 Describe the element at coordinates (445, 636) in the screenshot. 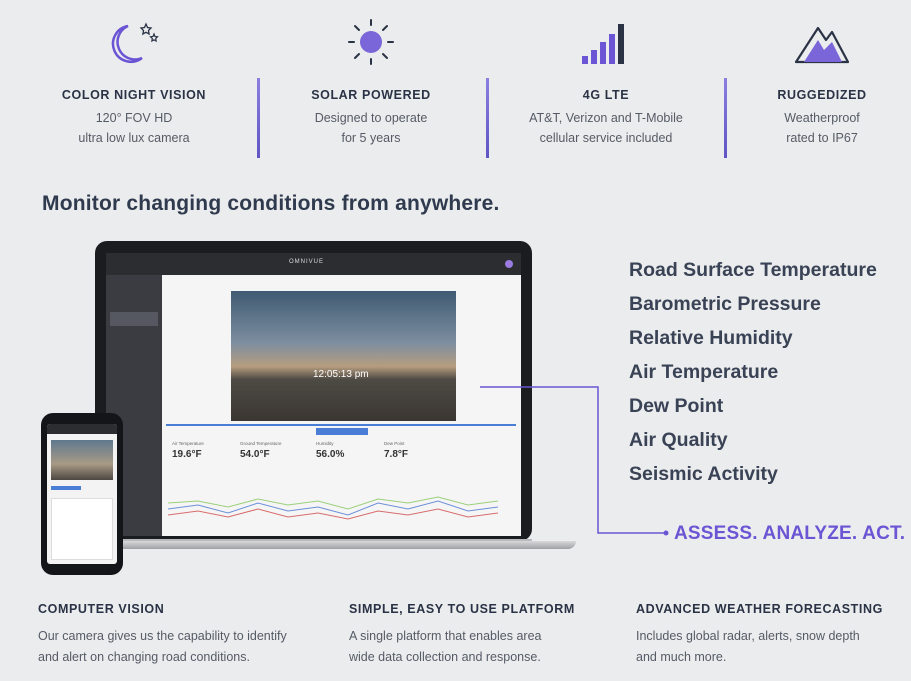

I see `footer-line: A single platform that enables area` at that location.